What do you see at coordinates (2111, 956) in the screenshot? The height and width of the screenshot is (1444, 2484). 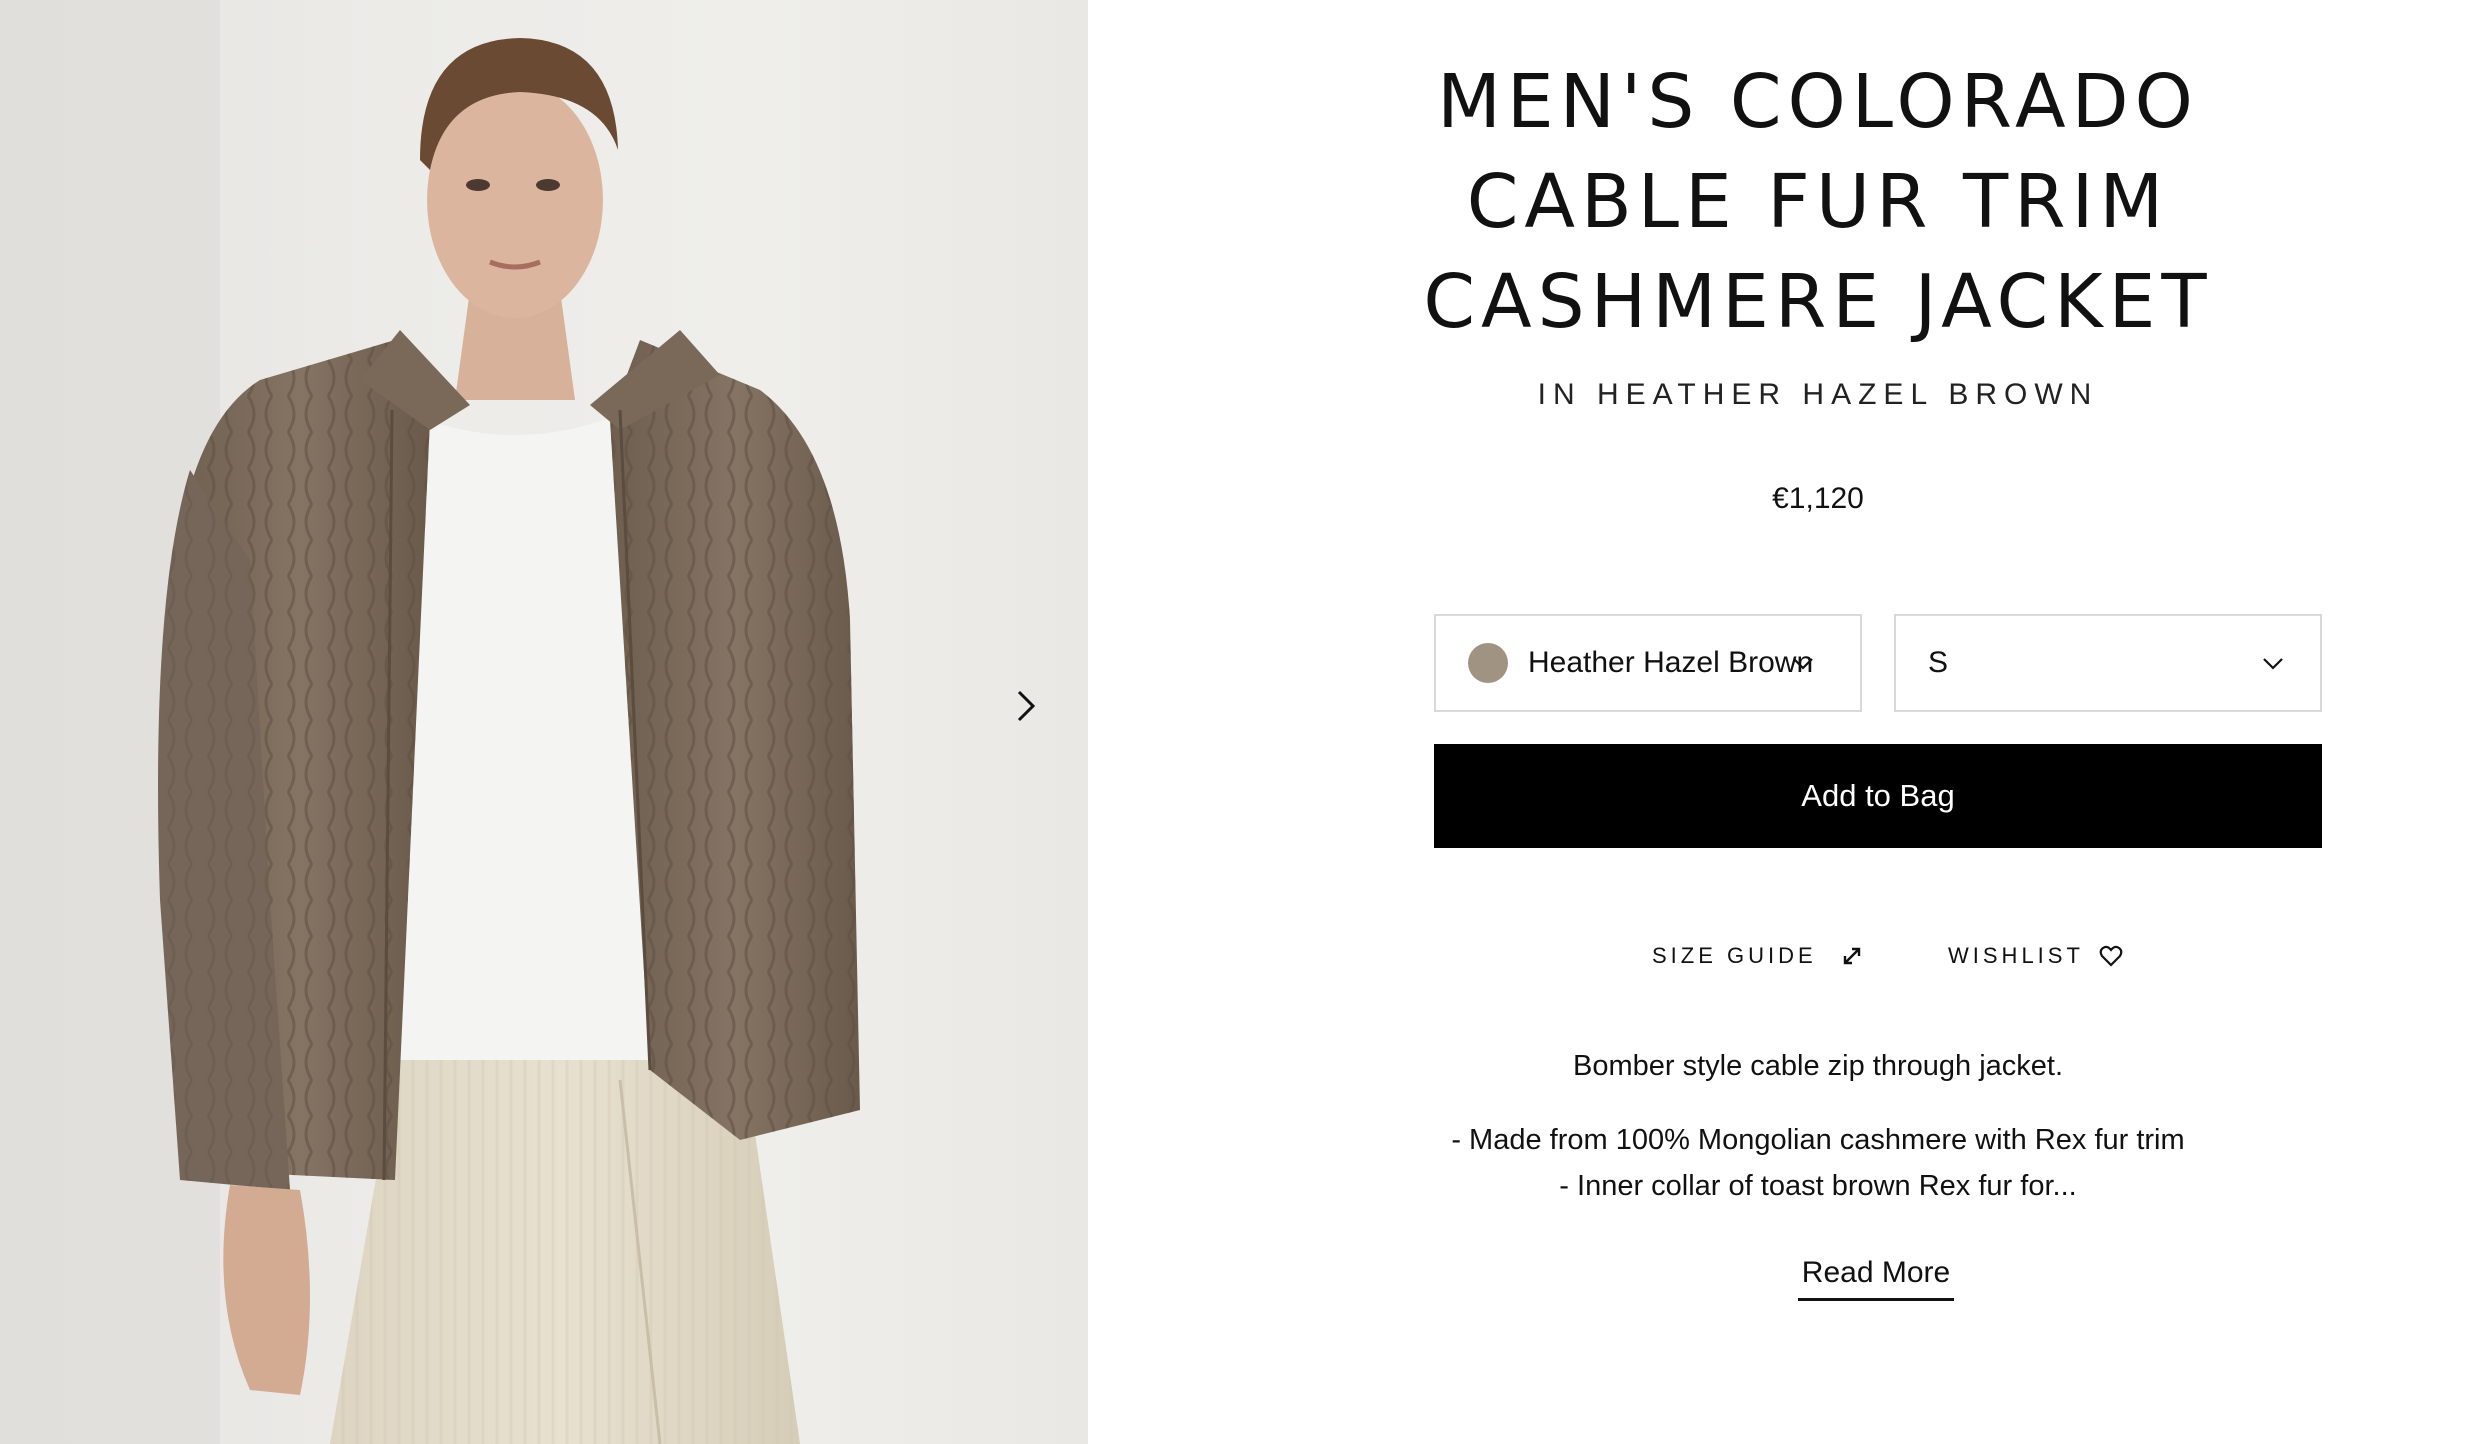 I see `heart-icon` at bounding box center [2111, 956].